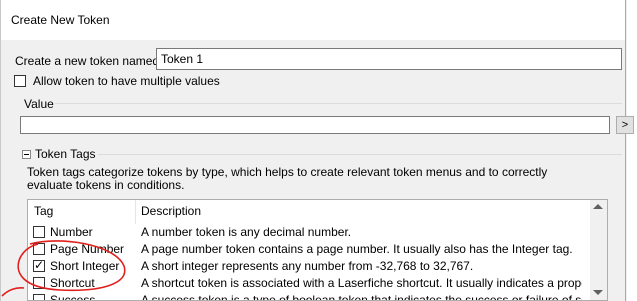  I want to click on column-header-description: Description, so click(171, 211).